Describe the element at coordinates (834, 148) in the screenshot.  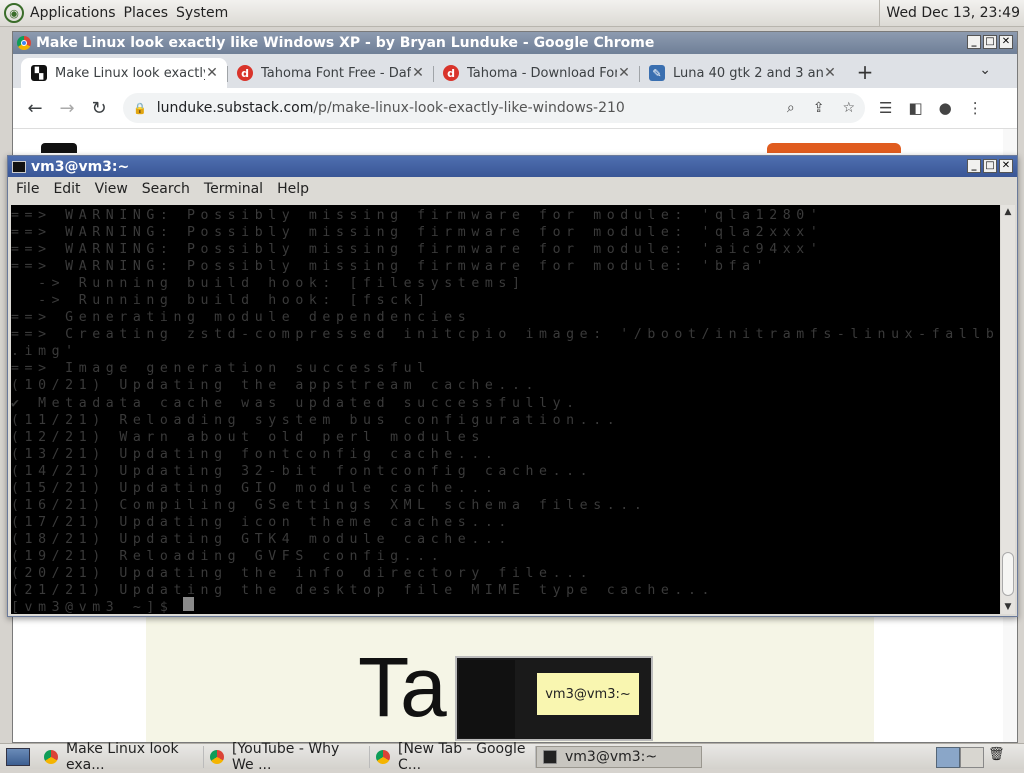
I see `subscribe-button` at that location.